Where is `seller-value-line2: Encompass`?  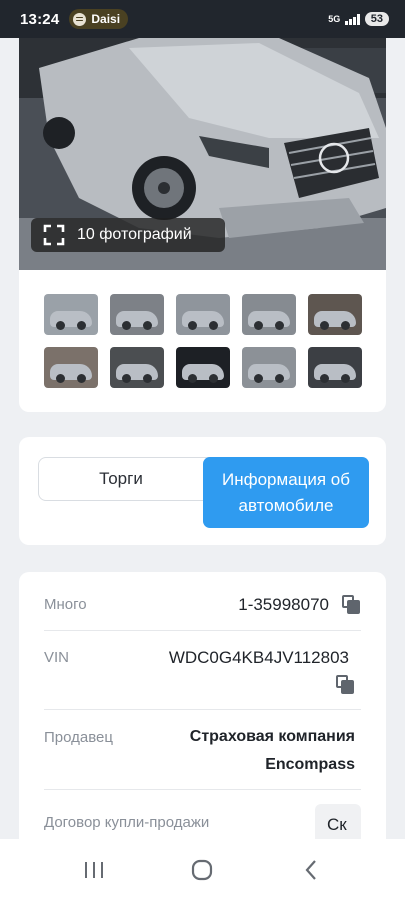 seller-value-line2: Encompass is located at coordinates (310, 764).